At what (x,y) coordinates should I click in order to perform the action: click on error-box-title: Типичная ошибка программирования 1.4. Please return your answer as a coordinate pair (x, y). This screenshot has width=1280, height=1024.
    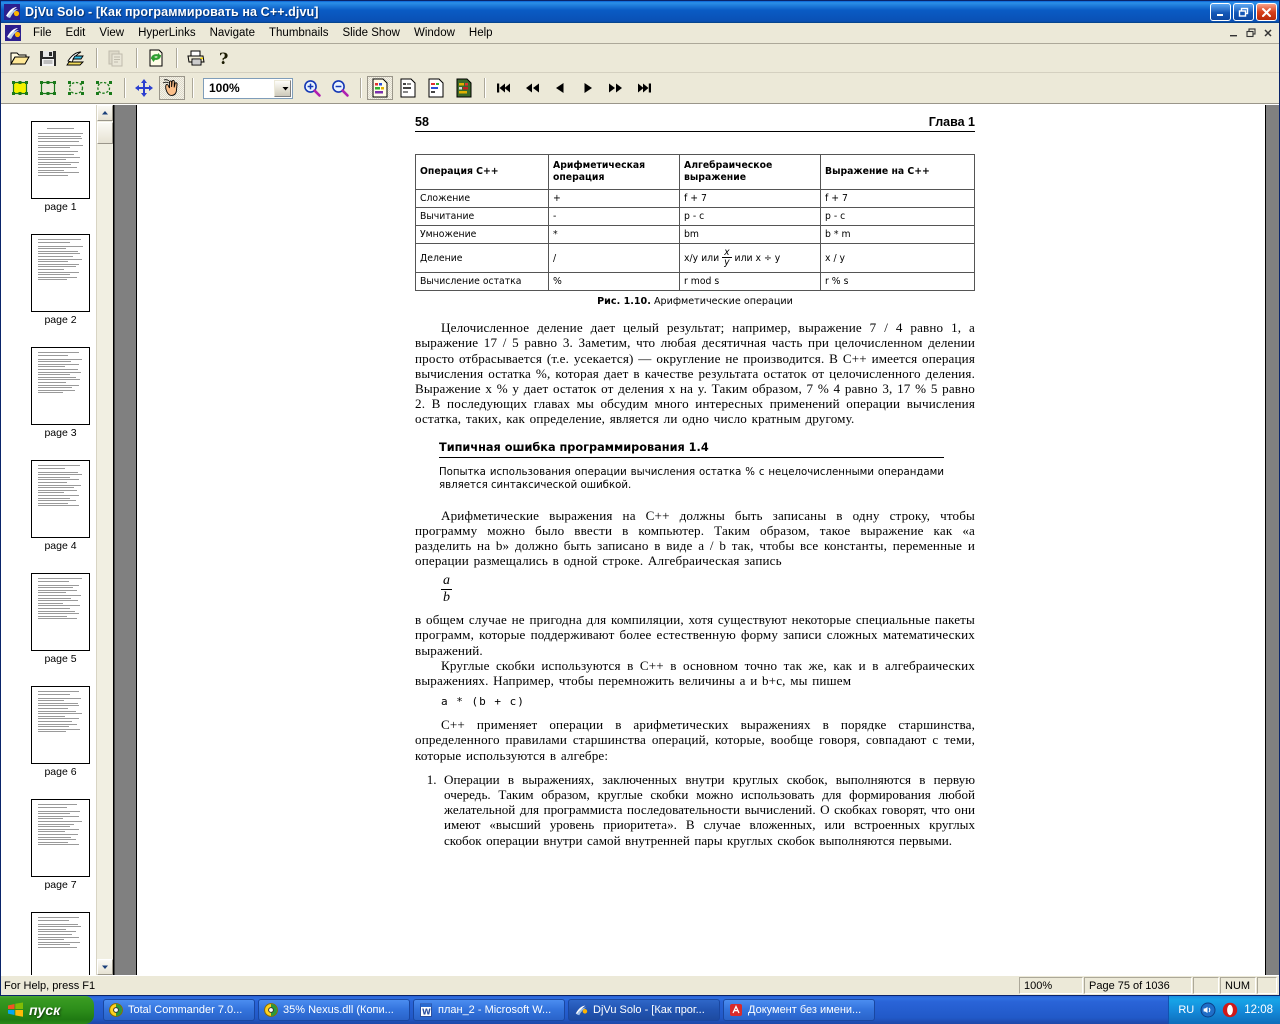
    Looking at the image, I should click on (691, 449).